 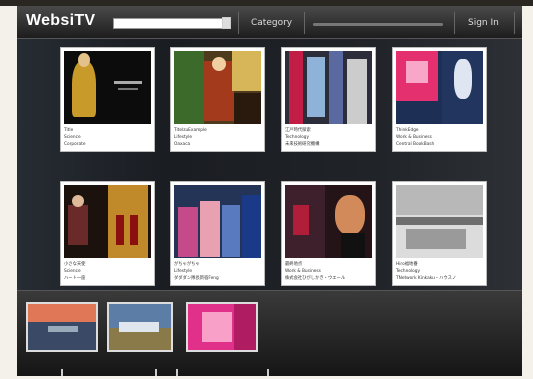 I want to click on video-author: Corporate, so click(x=75, y=144).